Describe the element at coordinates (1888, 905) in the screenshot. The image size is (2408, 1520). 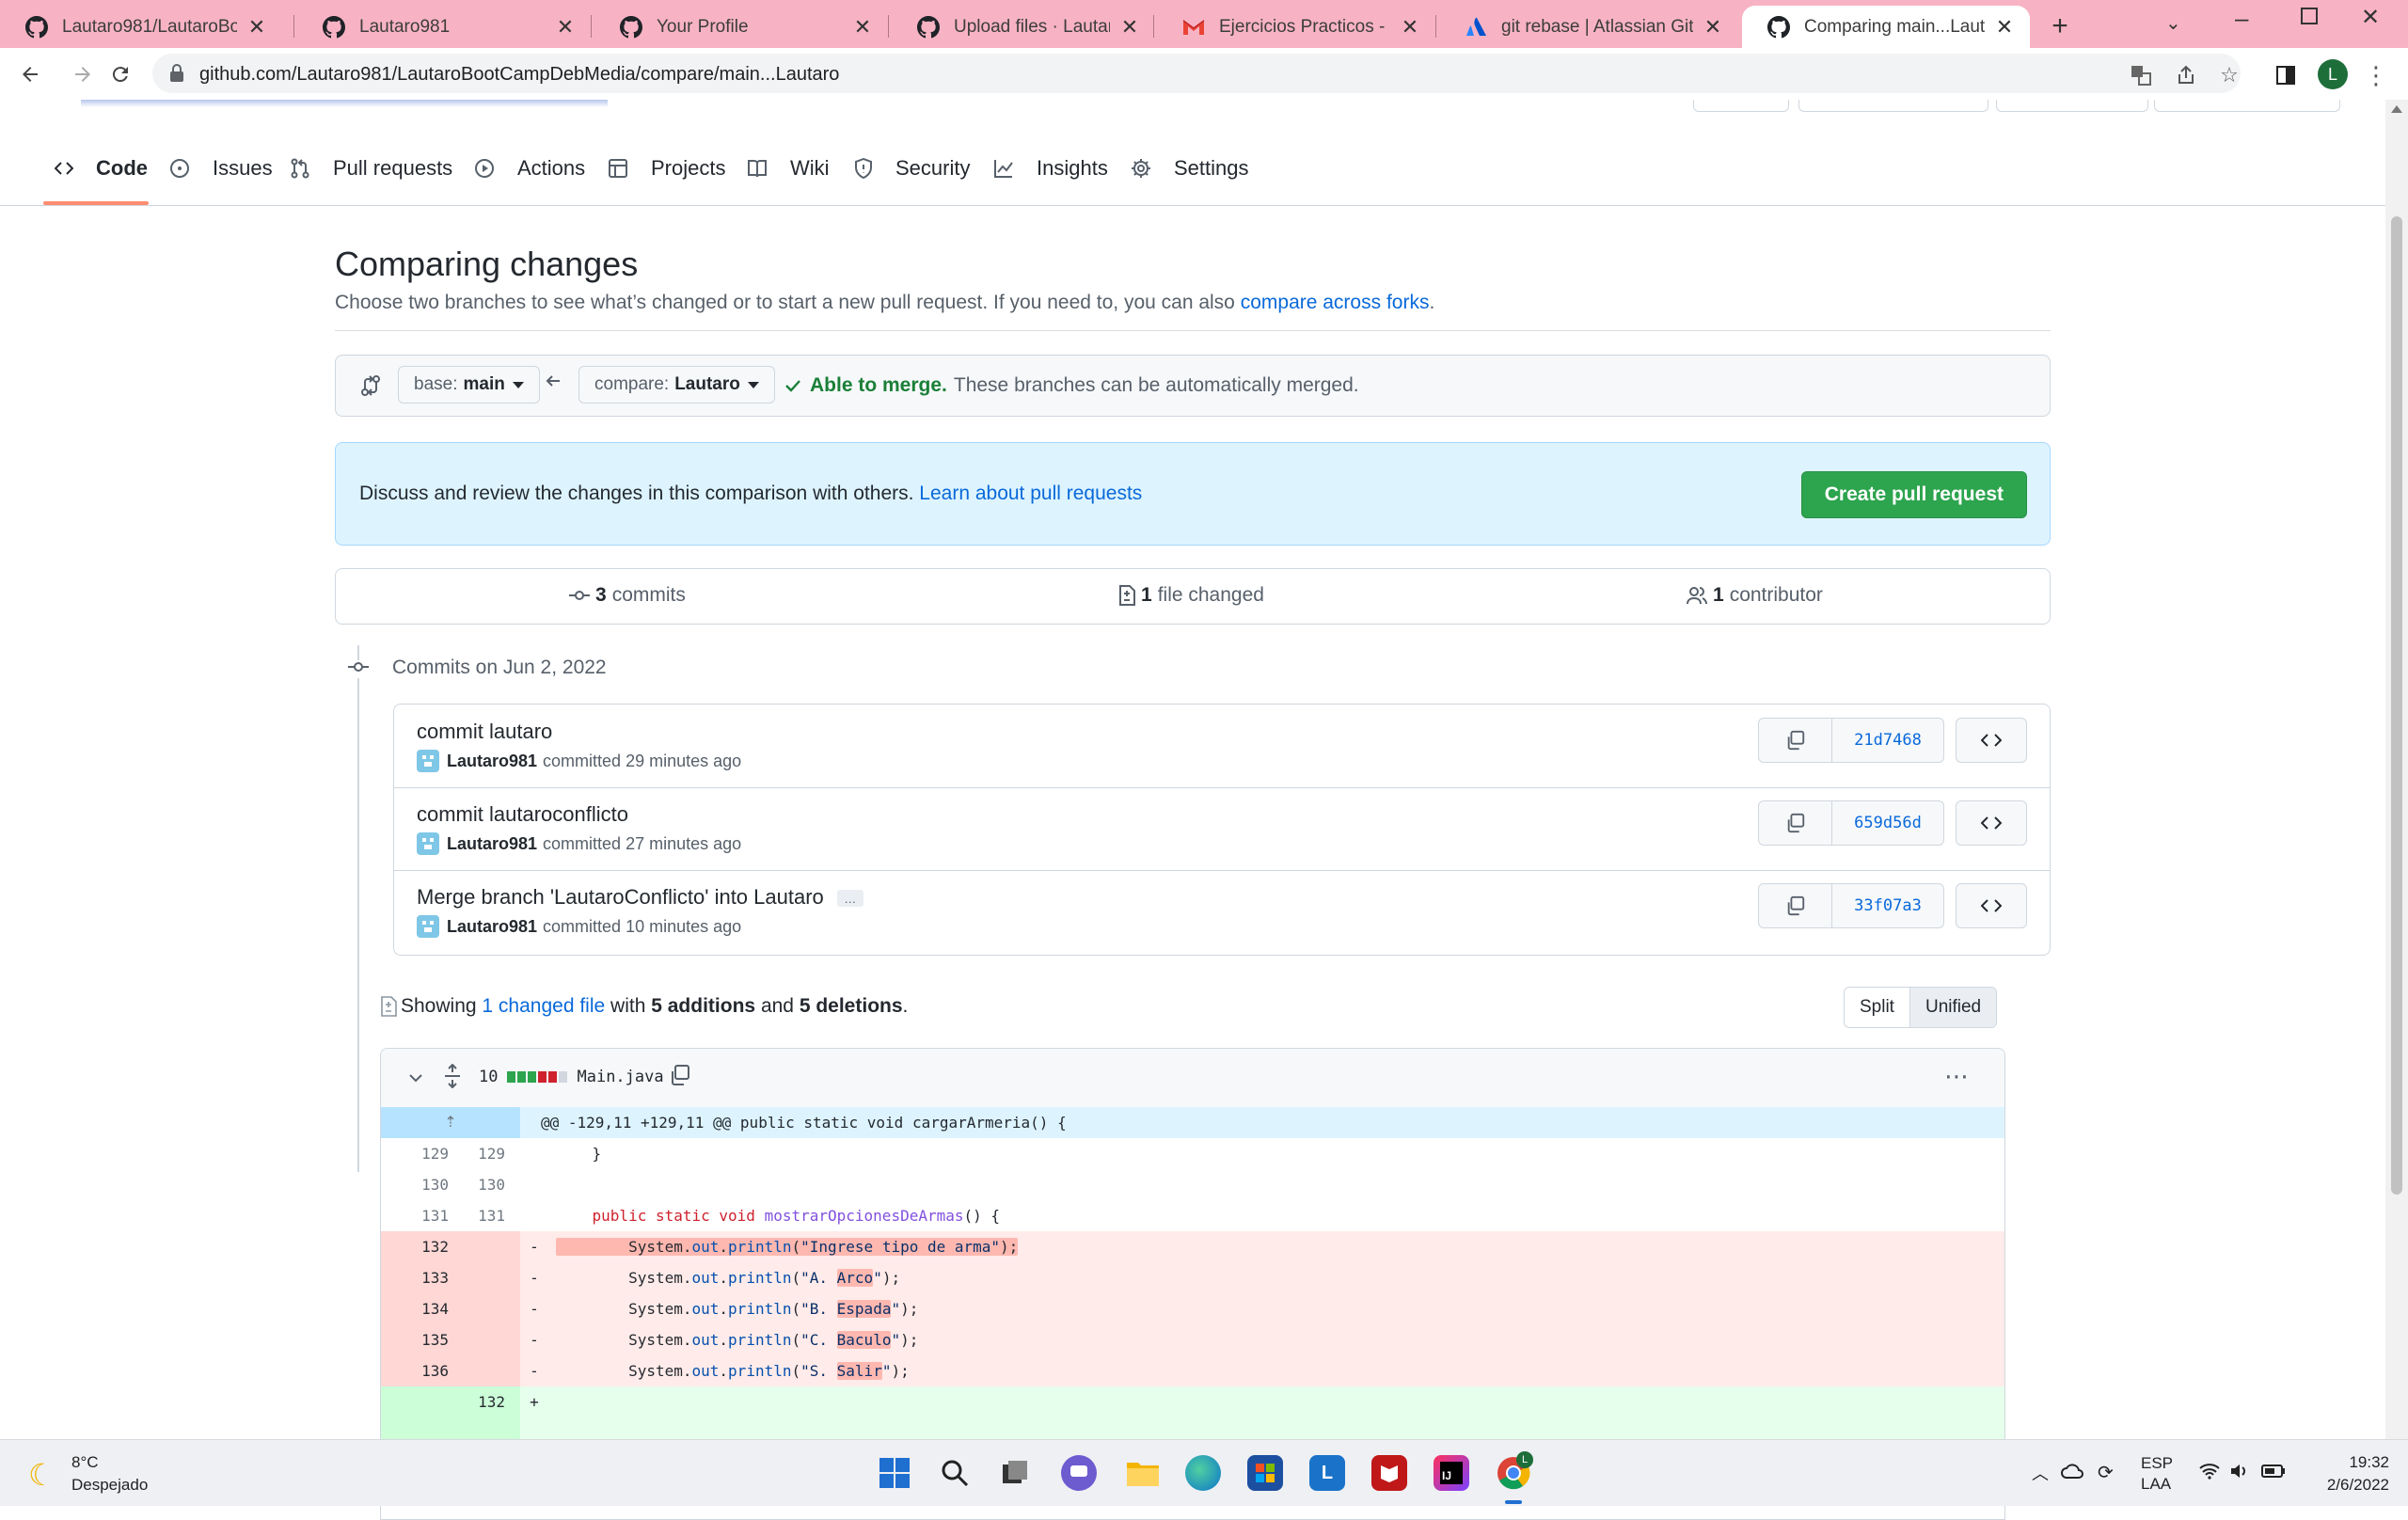
I see `commit-sha-link: 33f07a3` at that location.